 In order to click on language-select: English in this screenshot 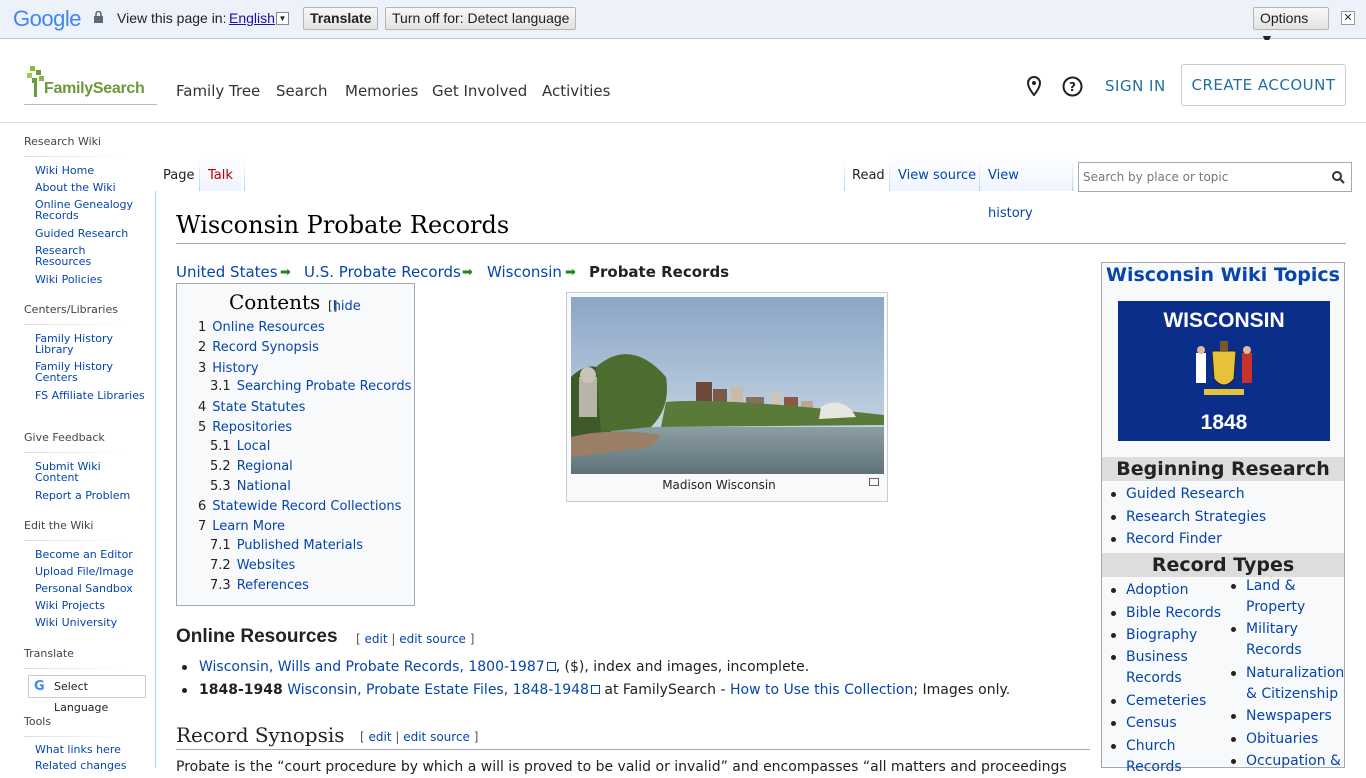, I will do `click(252, 18)`.